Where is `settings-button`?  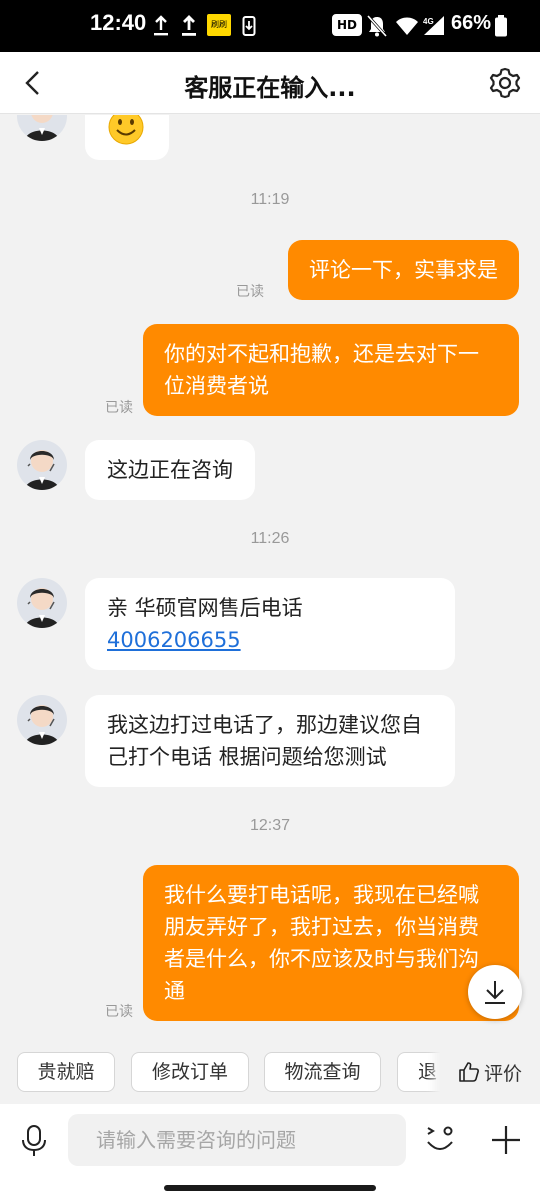 settings-button is located at coordinates (505, 83).